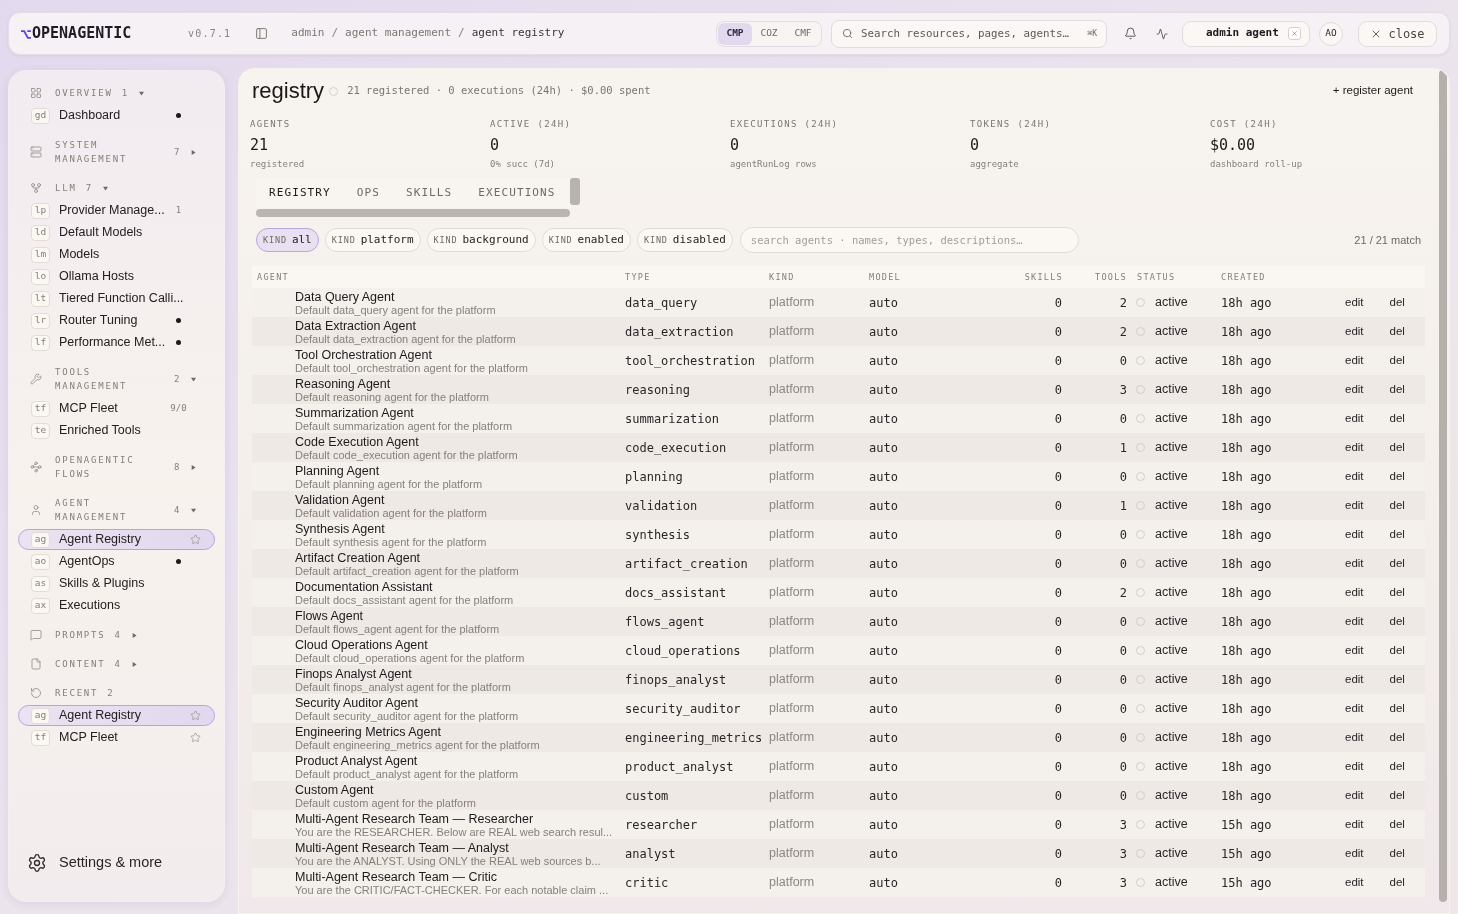 The width and height of the screenshot is (1458, 914). Describe the element at coordinates (116, 737) in the screenshot. I see `sidebar-item: tf MCP Fleet` at that location.